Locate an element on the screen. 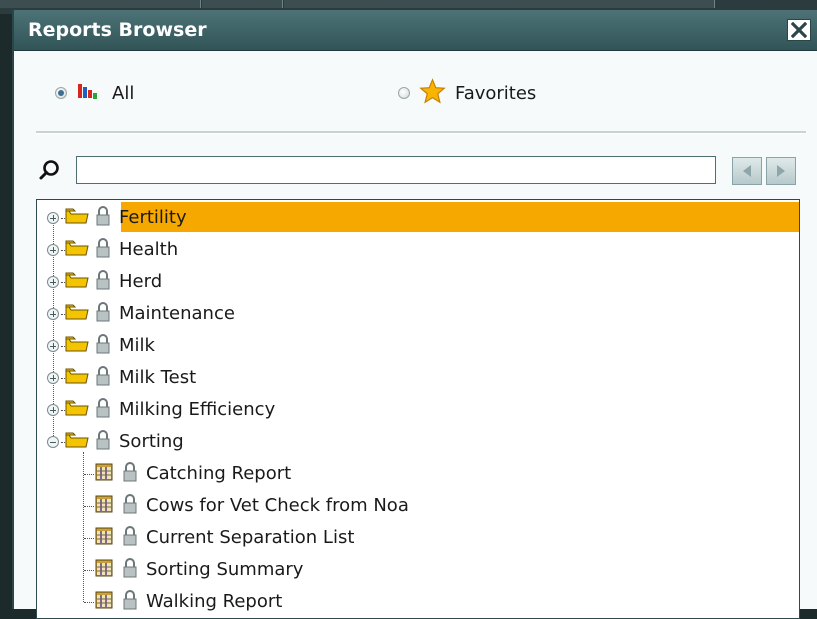 The width and height of the screenshot is (817, 619). tree-report-row: Walking Report is located at coordinates (185, 602).